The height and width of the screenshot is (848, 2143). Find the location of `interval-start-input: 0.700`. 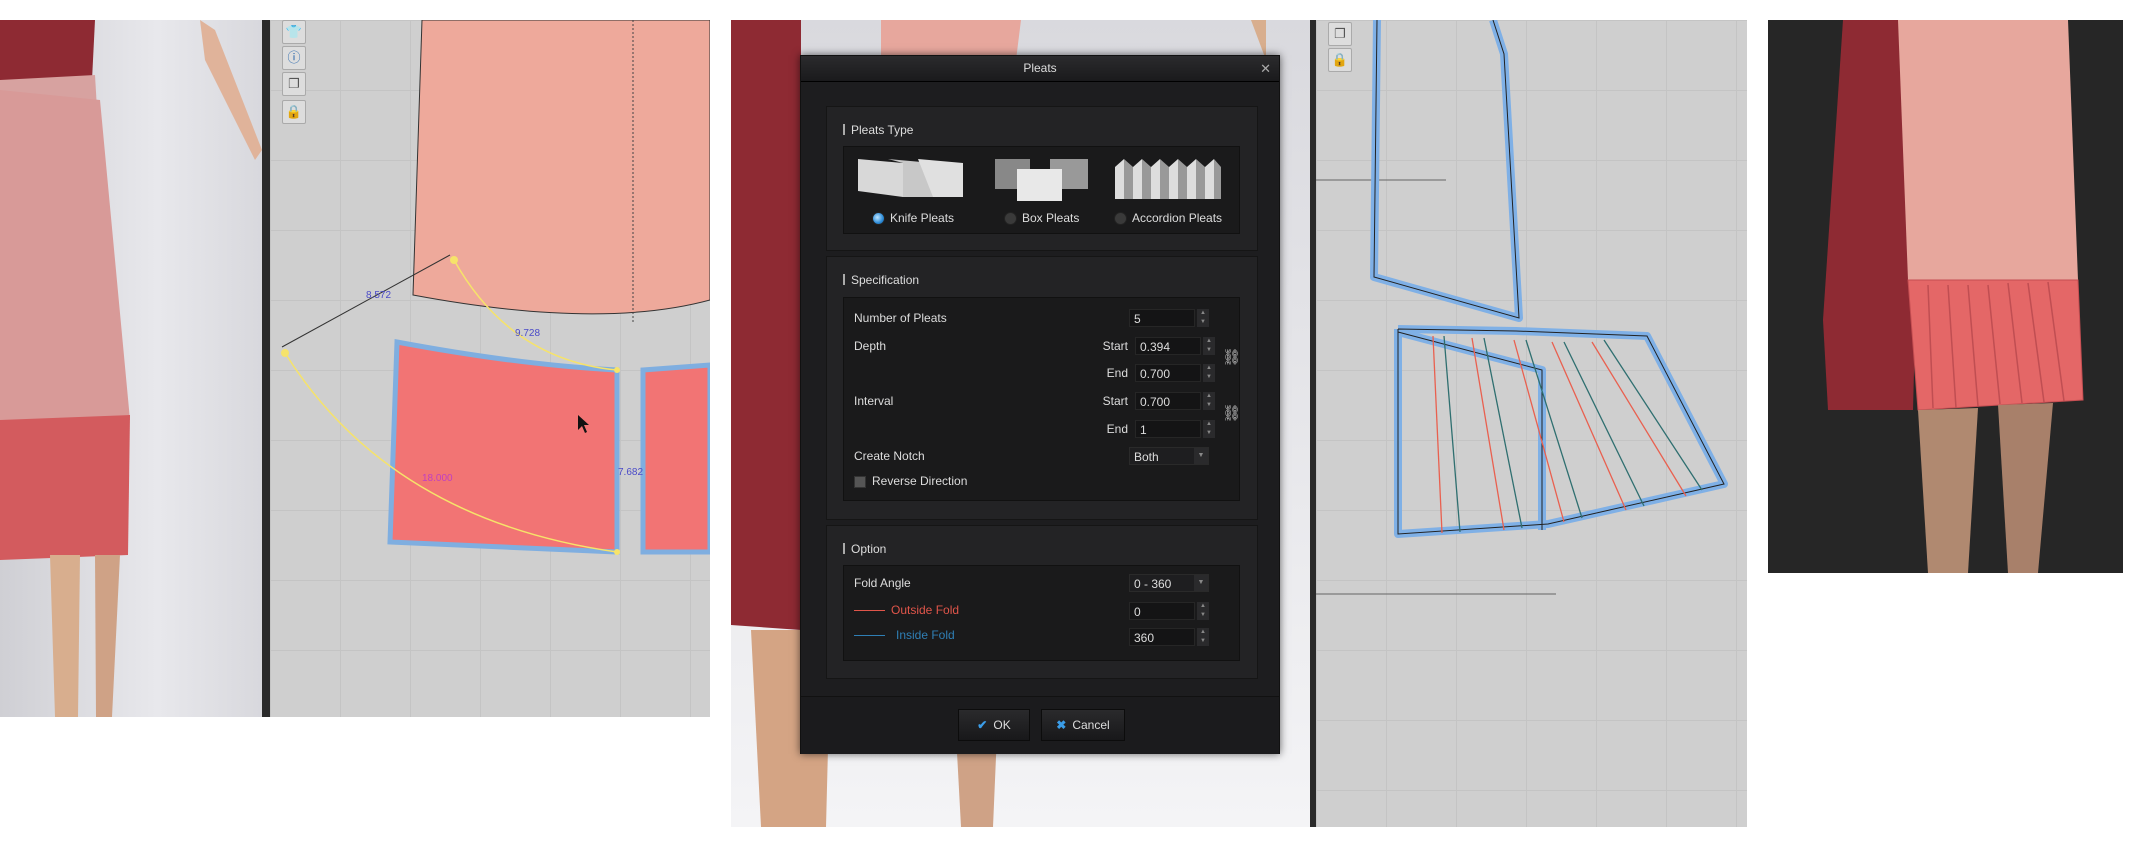

interval-start-input: 0.700 is located at coordinates (1168, 401).